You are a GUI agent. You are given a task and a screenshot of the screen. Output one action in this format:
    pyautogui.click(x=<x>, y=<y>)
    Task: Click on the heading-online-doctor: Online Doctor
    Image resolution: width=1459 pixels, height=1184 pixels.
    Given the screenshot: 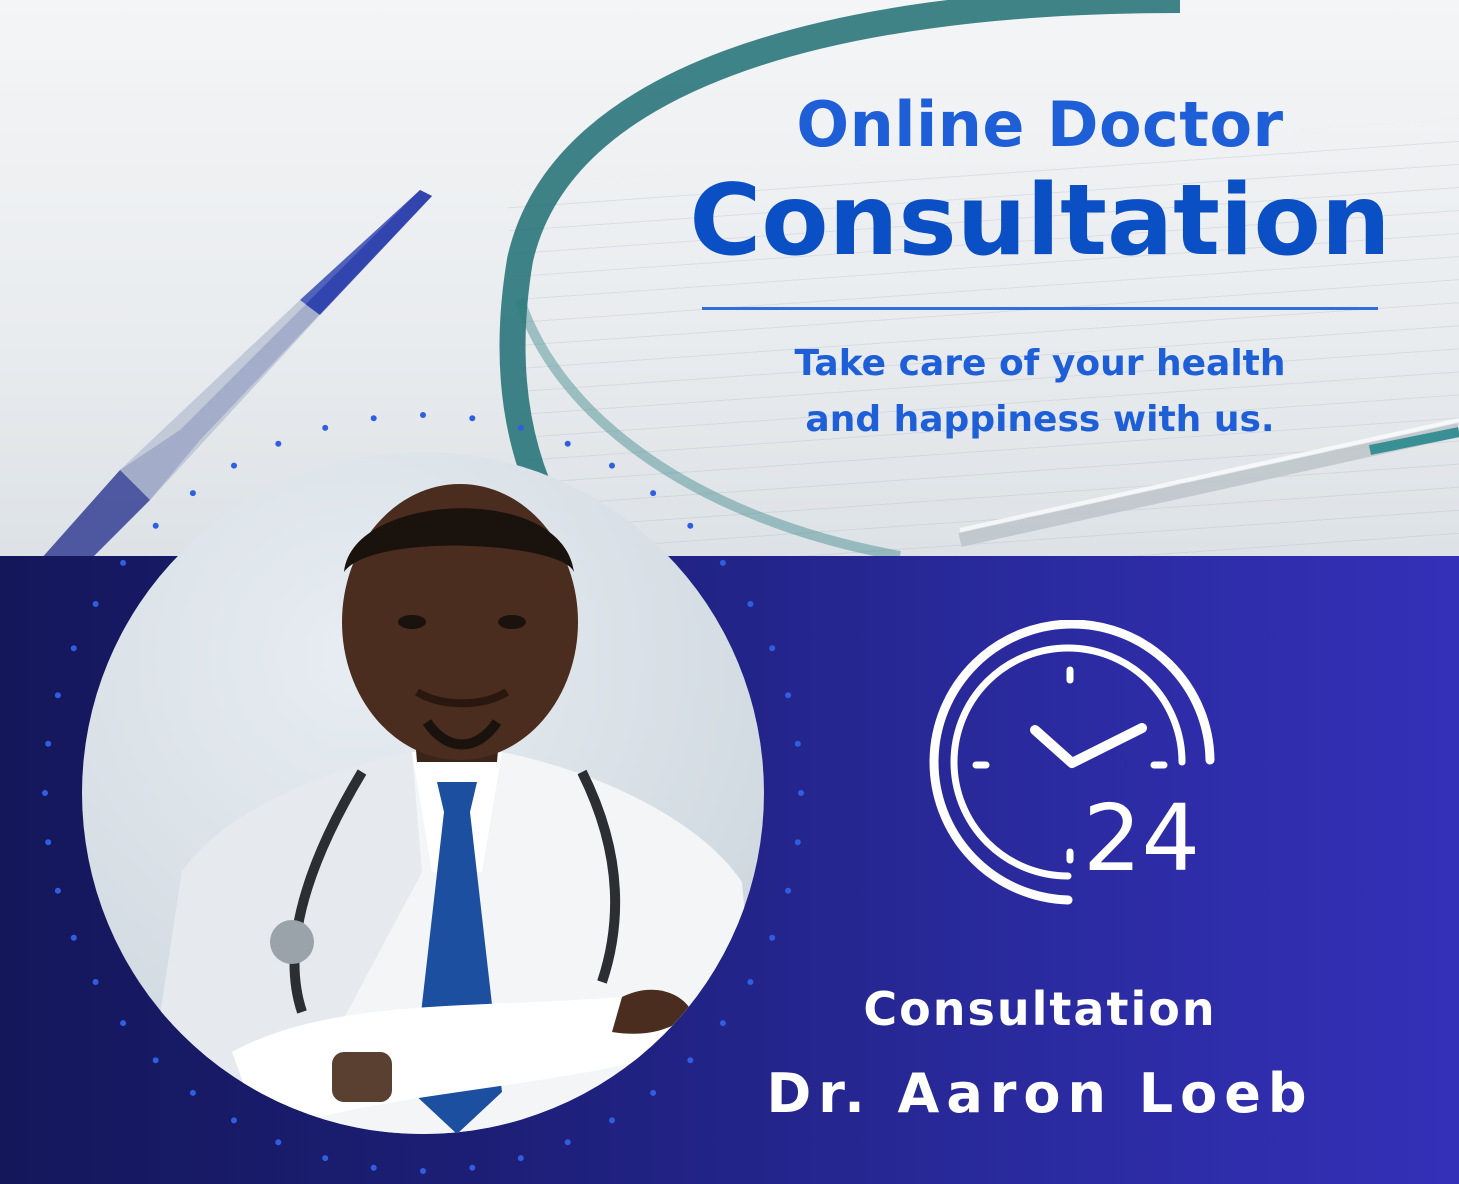 What is the action you would take?
    pyautogui.click(x=1040, y=124)
    